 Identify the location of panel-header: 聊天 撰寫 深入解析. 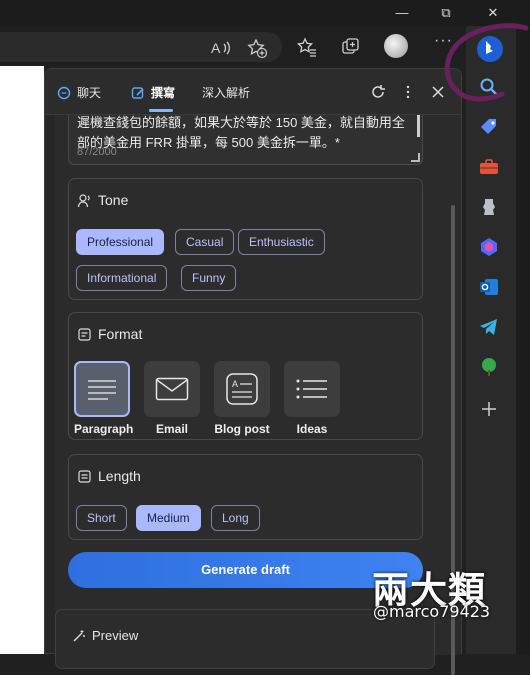
(253, 92).